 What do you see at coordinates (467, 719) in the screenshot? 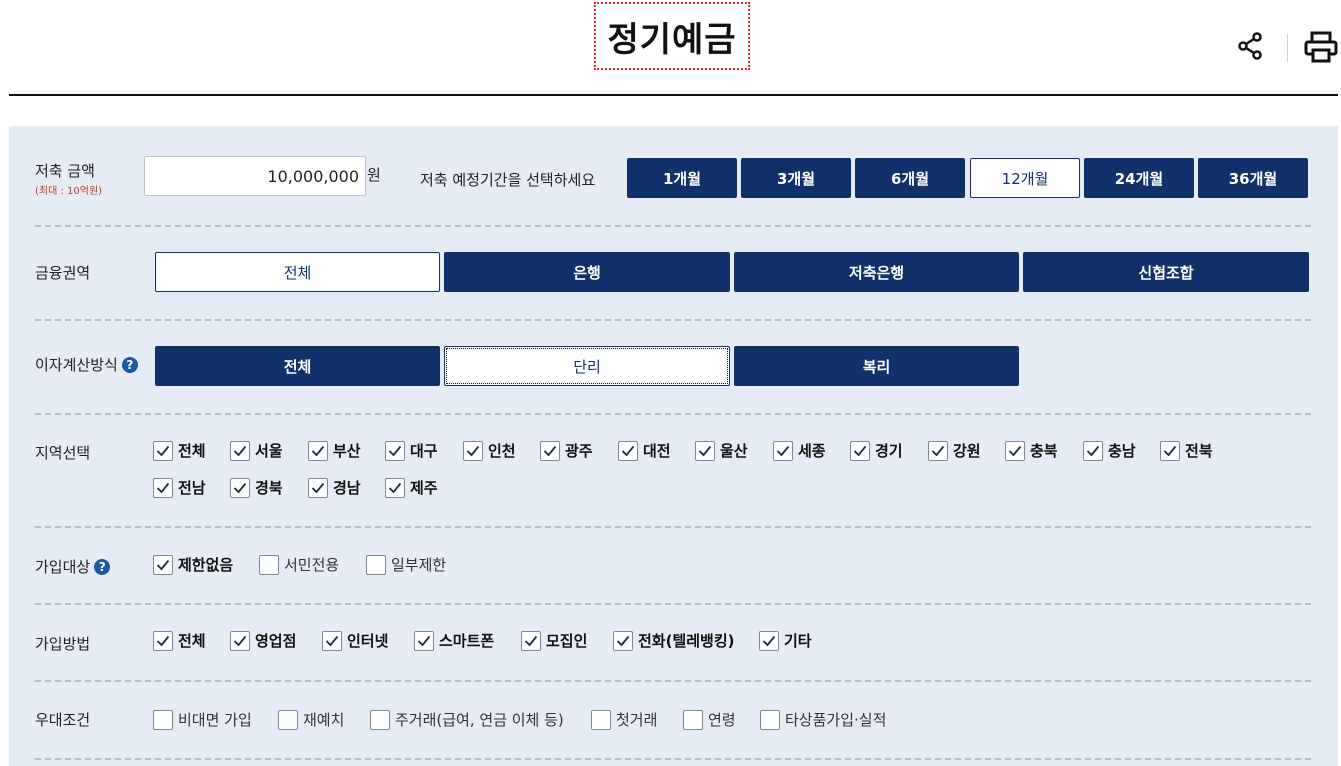
I see `benefit-checkbox: 주거래(급여, 연금 이체 등)` at bounding box center [467, 719].